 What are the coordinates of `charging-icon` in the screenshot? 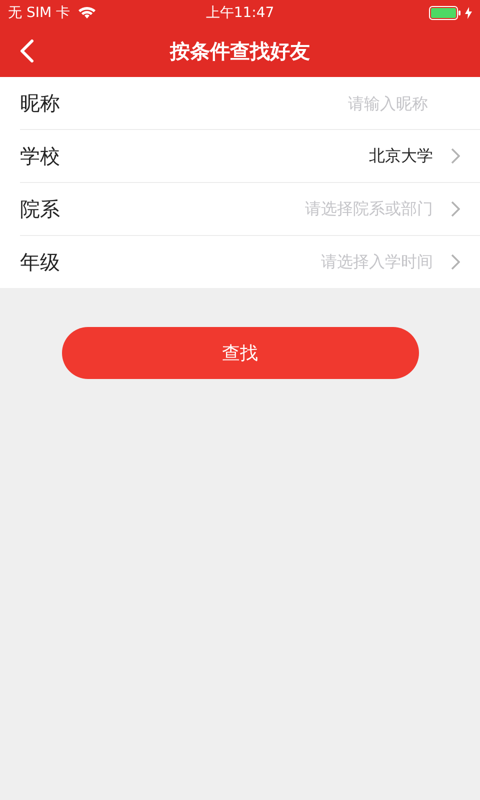 It's located at (468, 12).